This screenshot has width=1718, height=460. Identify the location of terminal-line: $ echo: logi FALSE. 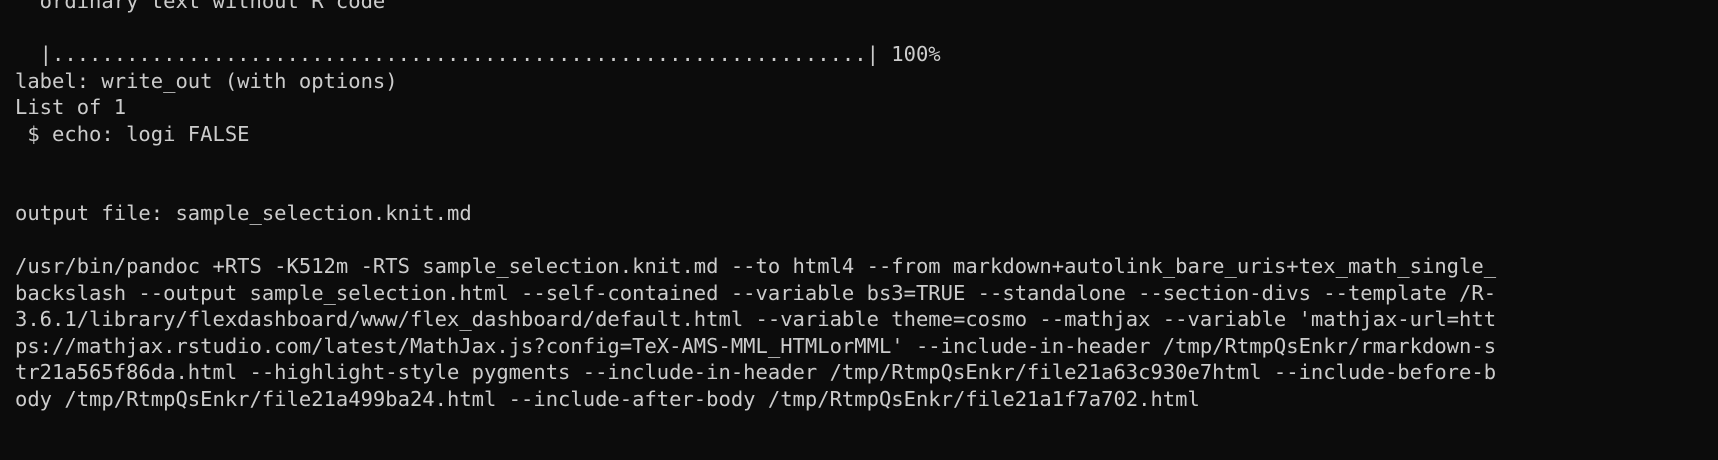
(132, 133).